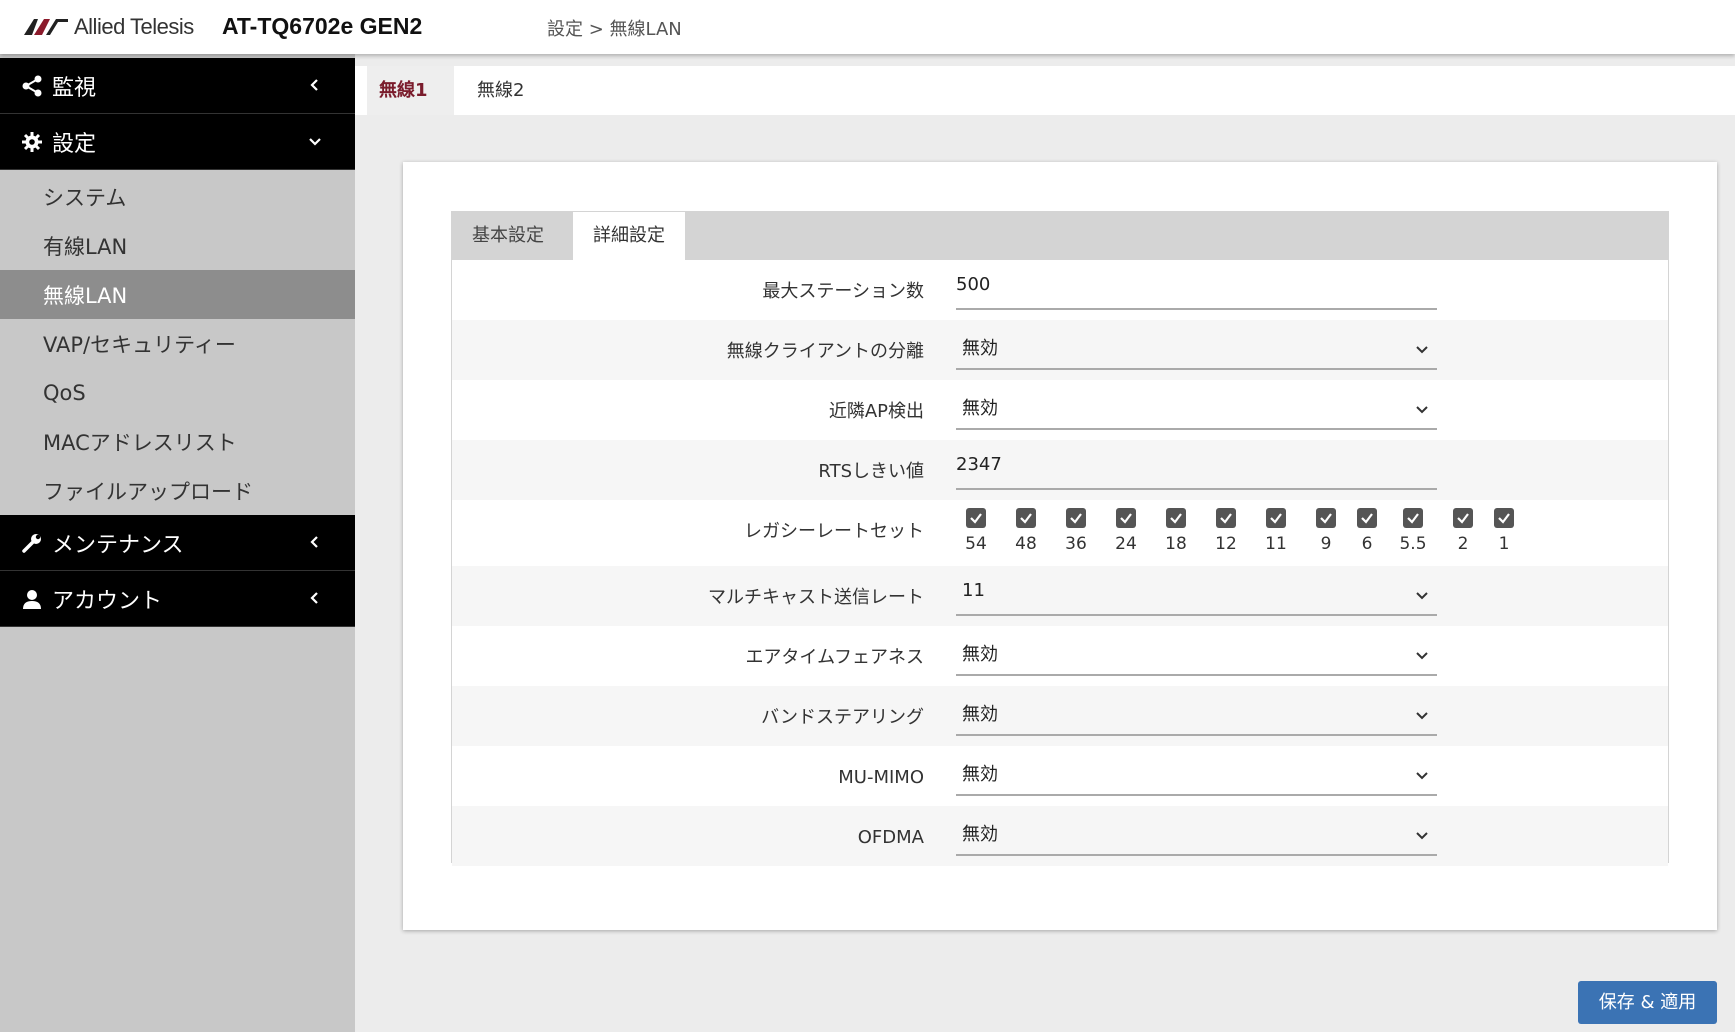 This screenshot has height=1032, width=1735. What do you see at coordinates (500, 90) in the screenshot?
I see `tab-radio2: 無線2` at bounding box center [500, 90].